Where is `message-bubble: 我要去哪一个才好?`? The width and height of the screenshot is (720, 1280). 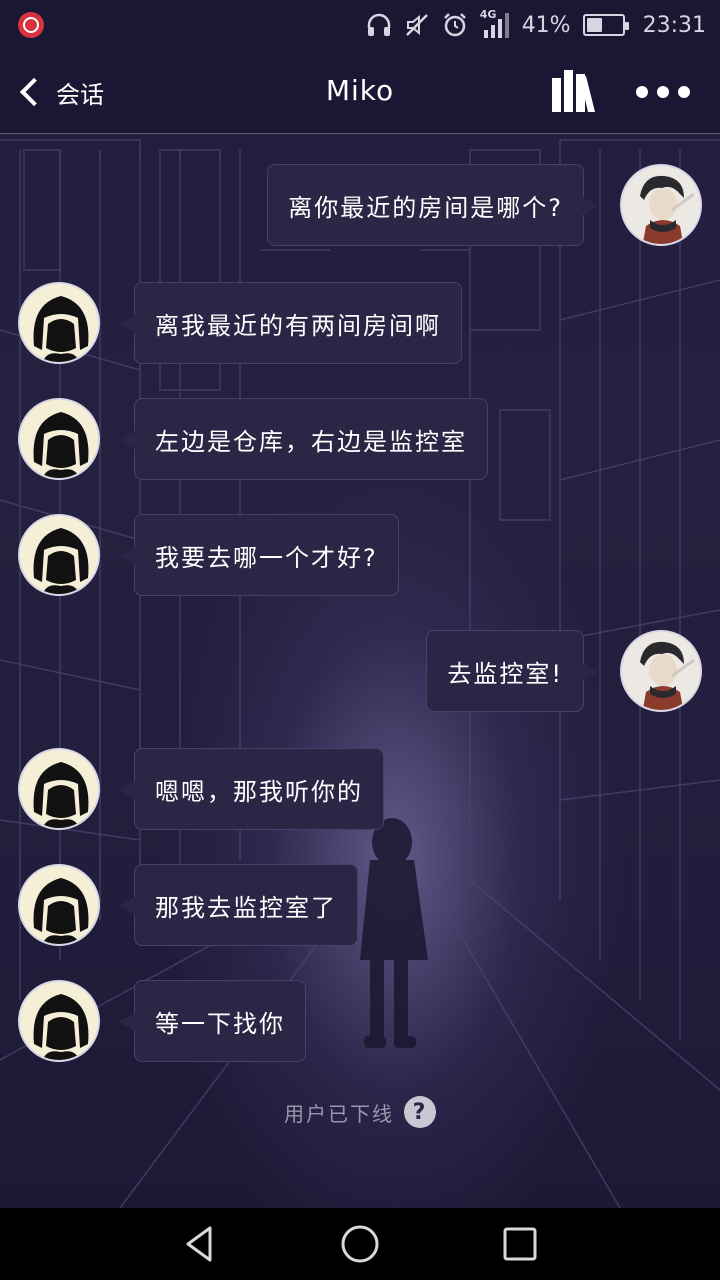
message-bubble: 我要去哪一个才好? is located at coordinates (259, 555).